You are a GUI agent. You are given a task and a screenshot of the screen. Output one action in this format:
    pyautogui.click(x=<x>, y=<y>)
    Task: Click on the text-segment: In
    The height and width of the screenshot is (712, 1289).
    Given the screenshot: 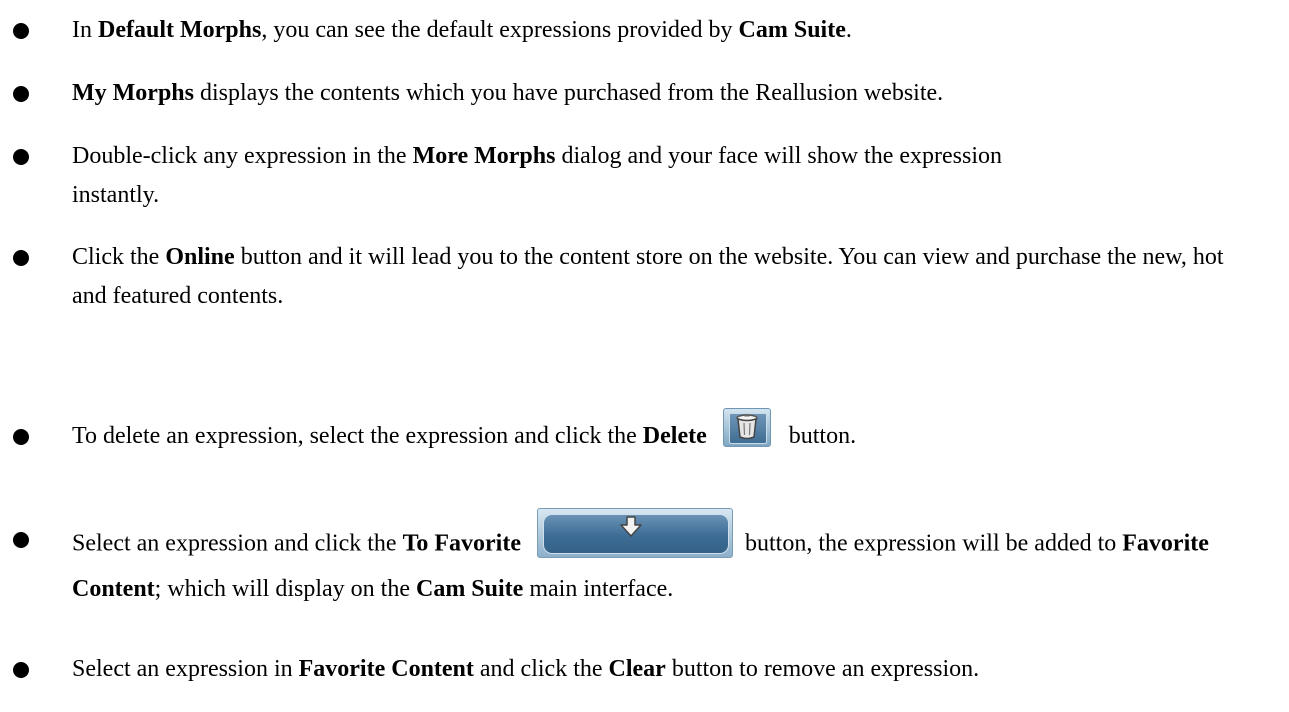 What is the action you would take?
    pyautogui.click(x=85, y=30)
    